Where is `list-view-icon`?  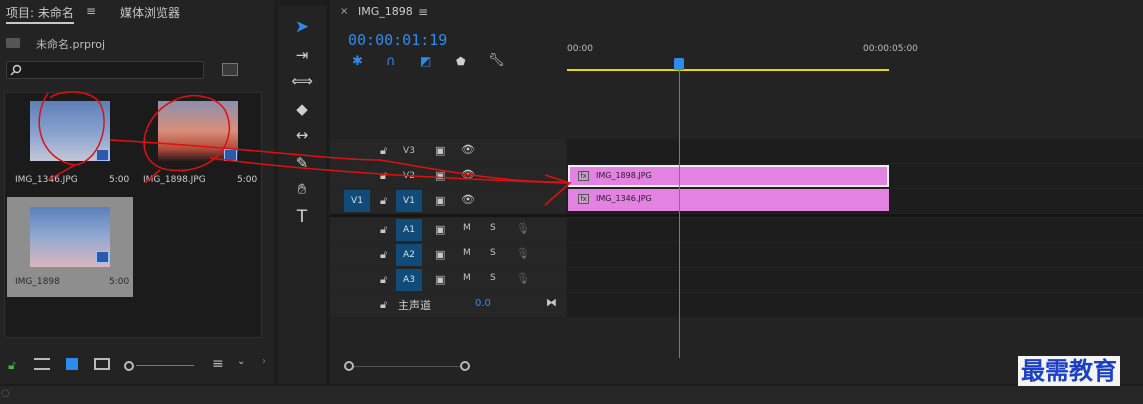
list-view-icon is located at coordinates (42, 364).